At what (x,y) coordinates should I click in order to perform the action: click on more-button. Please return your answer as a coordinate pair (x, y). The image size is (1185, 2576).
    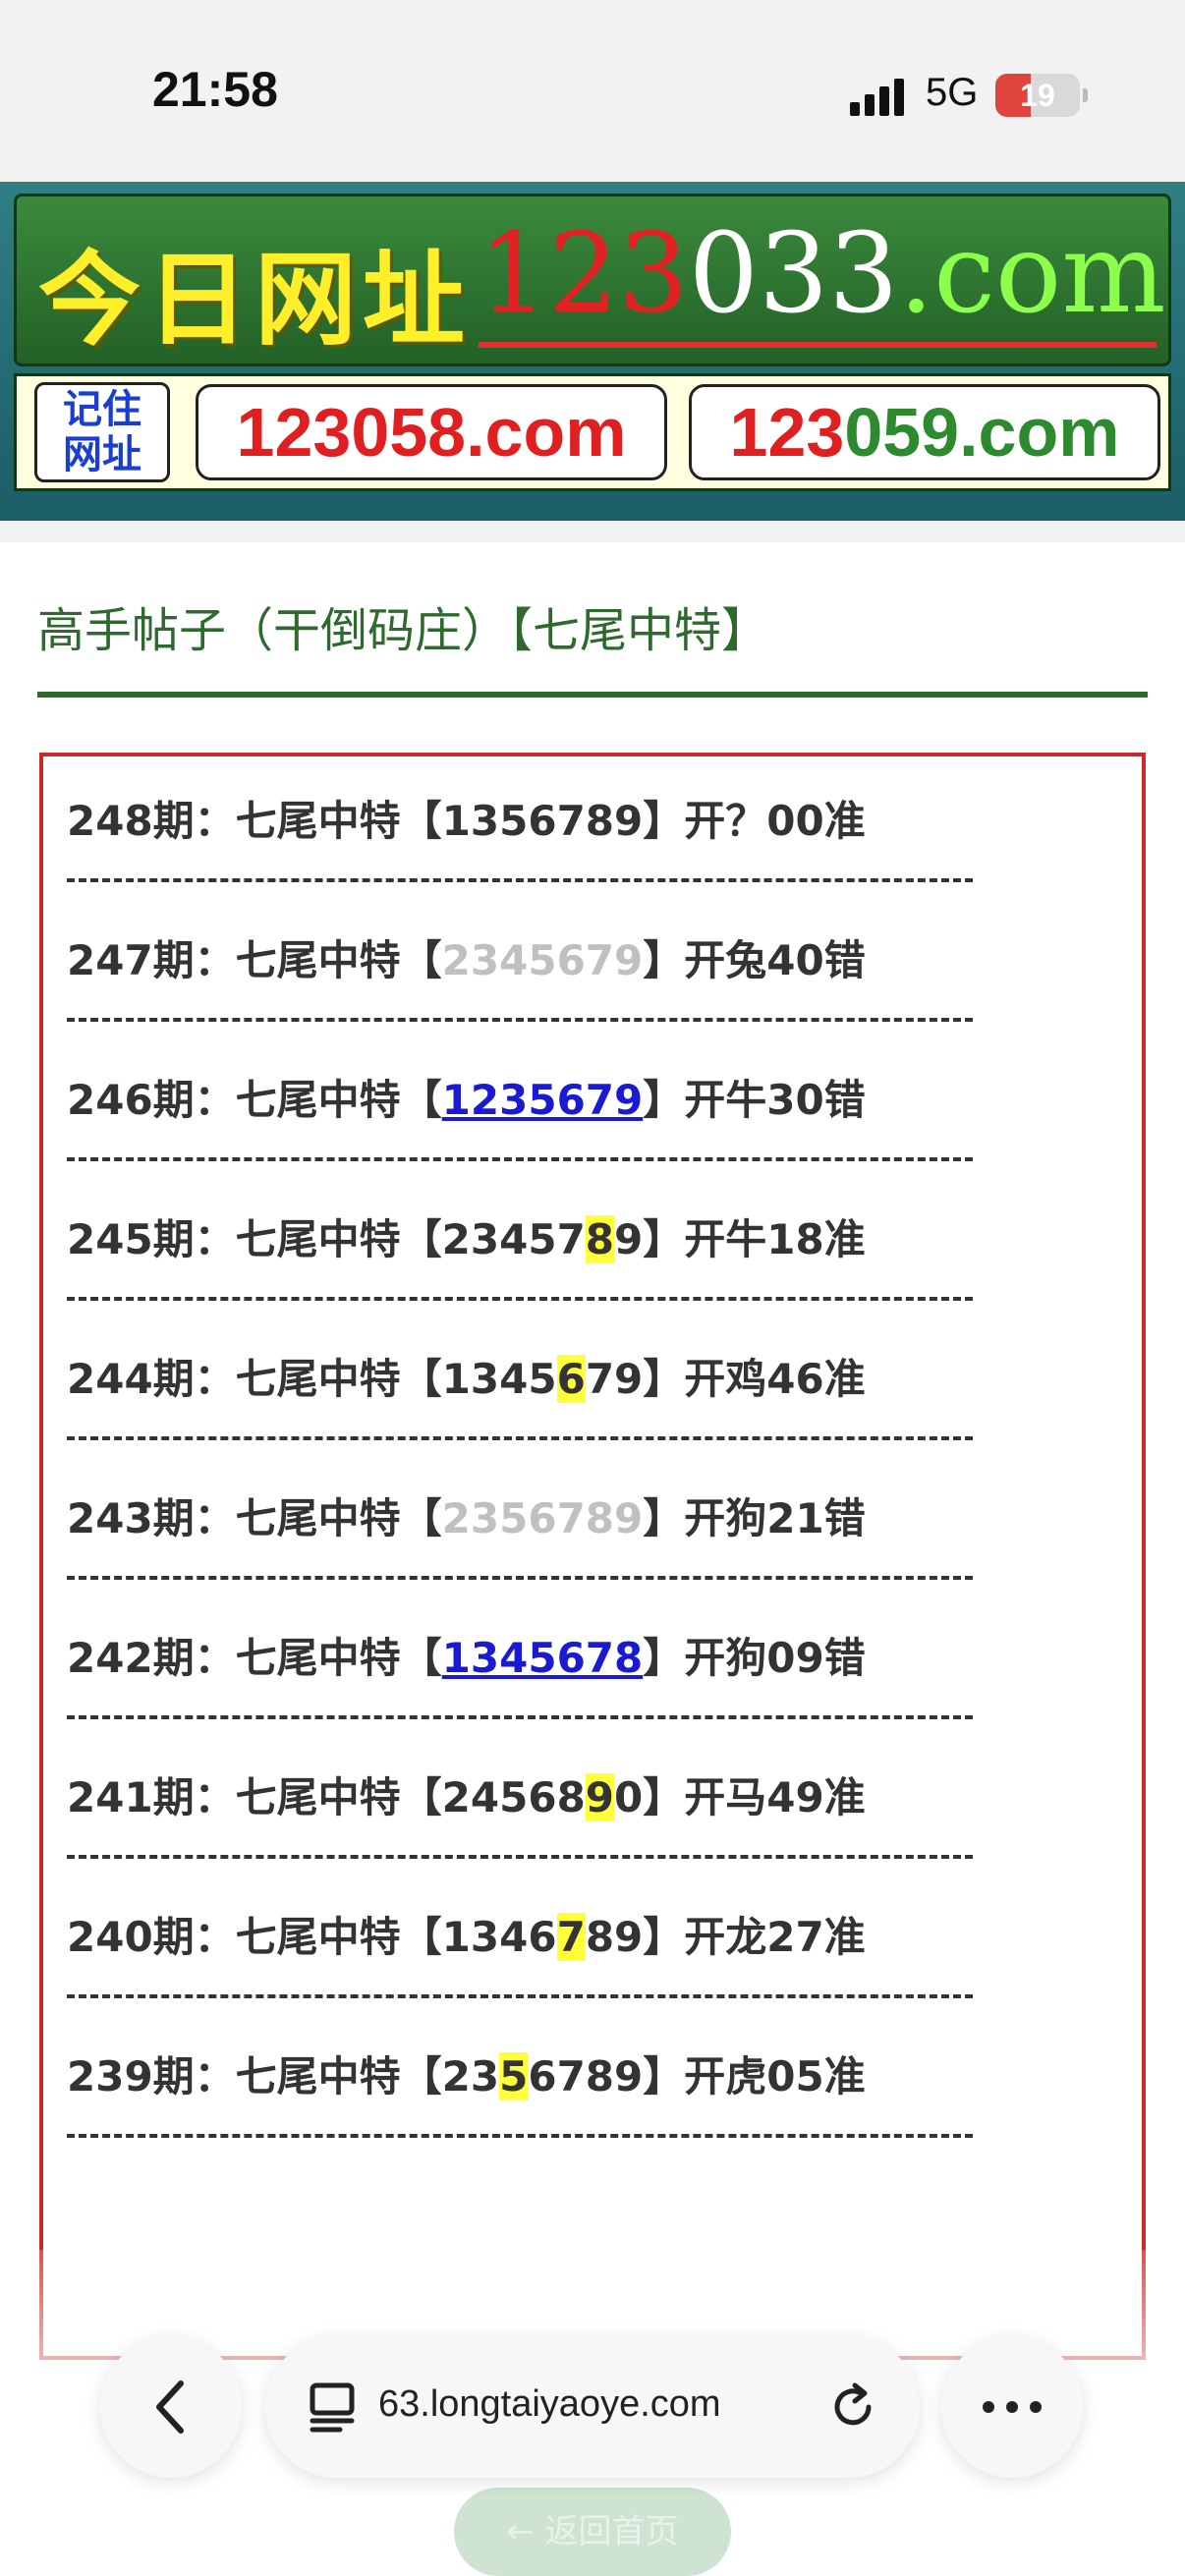
    Looking at the image, I should click on (1012, 2407).